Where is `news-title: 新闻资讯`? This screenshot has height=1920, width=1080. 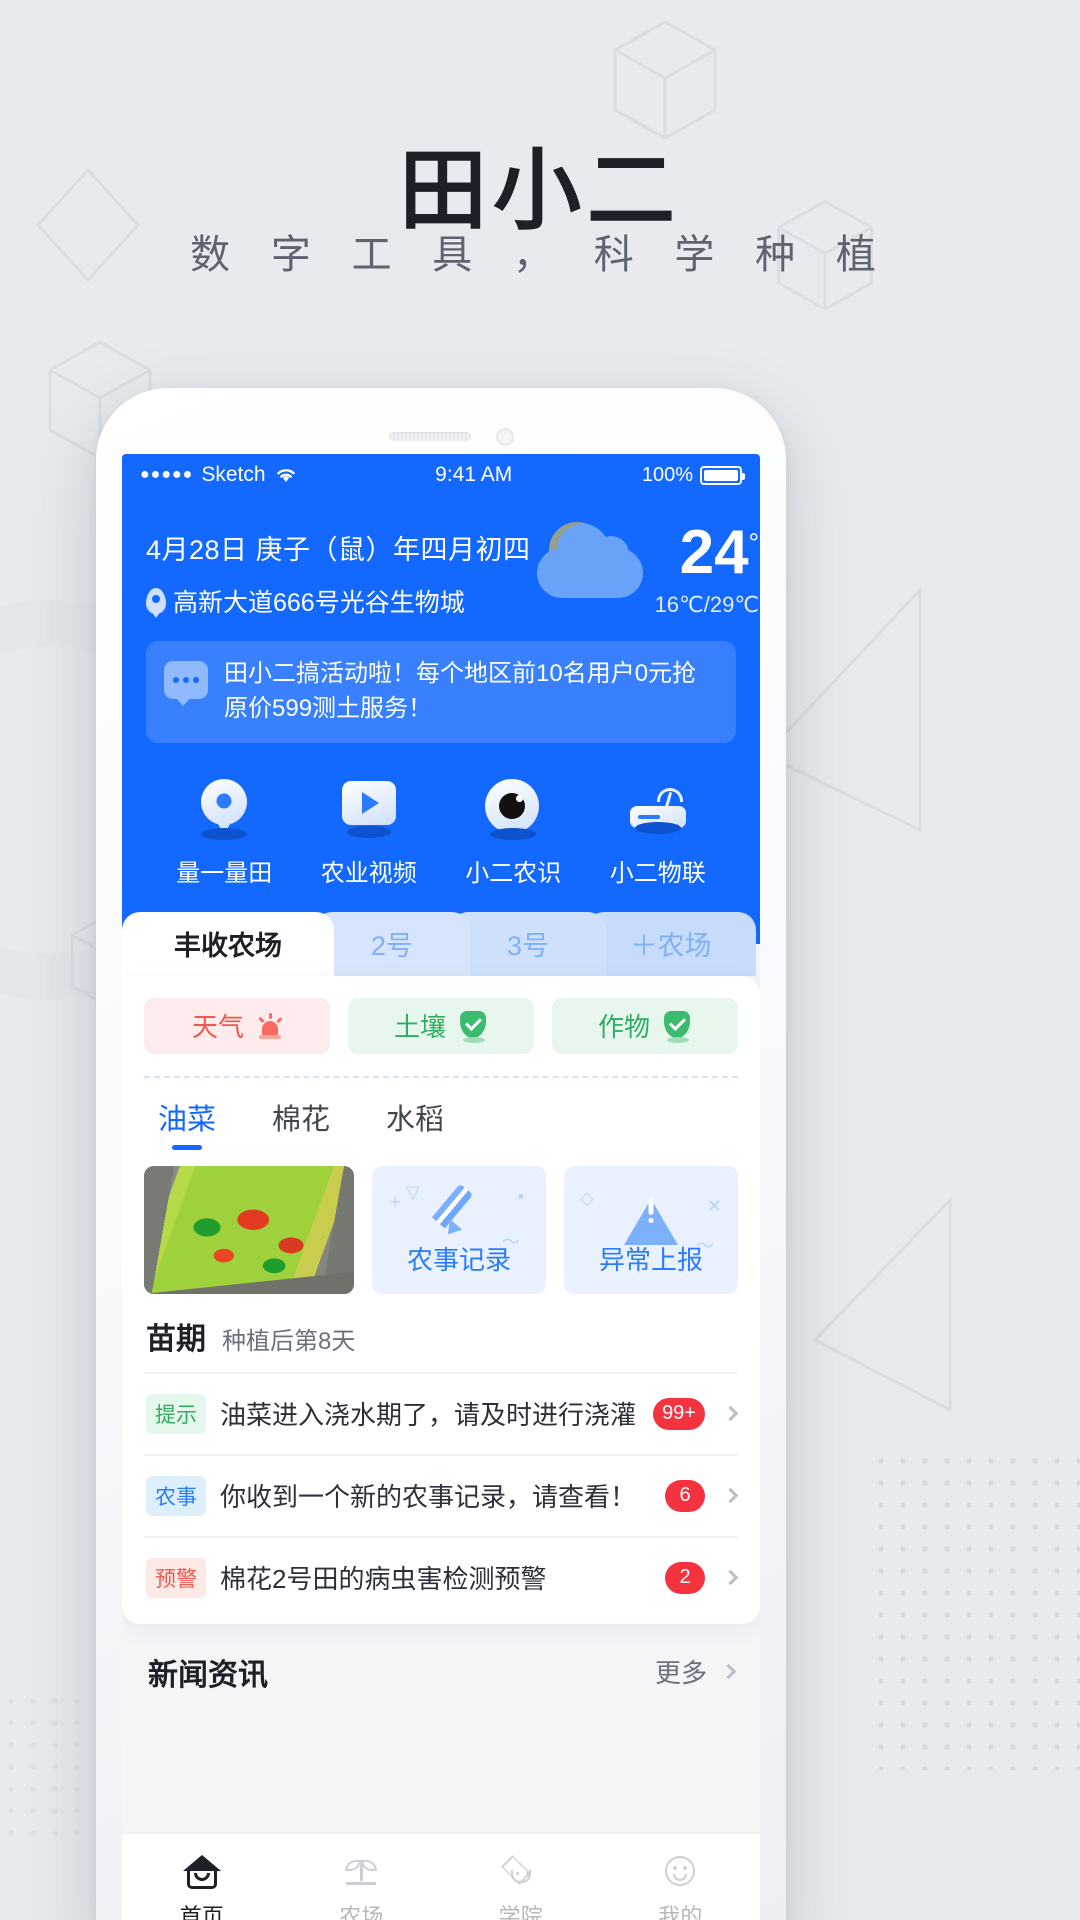
news-title: 新闻资讯 is located at coordinates (208, 1675).